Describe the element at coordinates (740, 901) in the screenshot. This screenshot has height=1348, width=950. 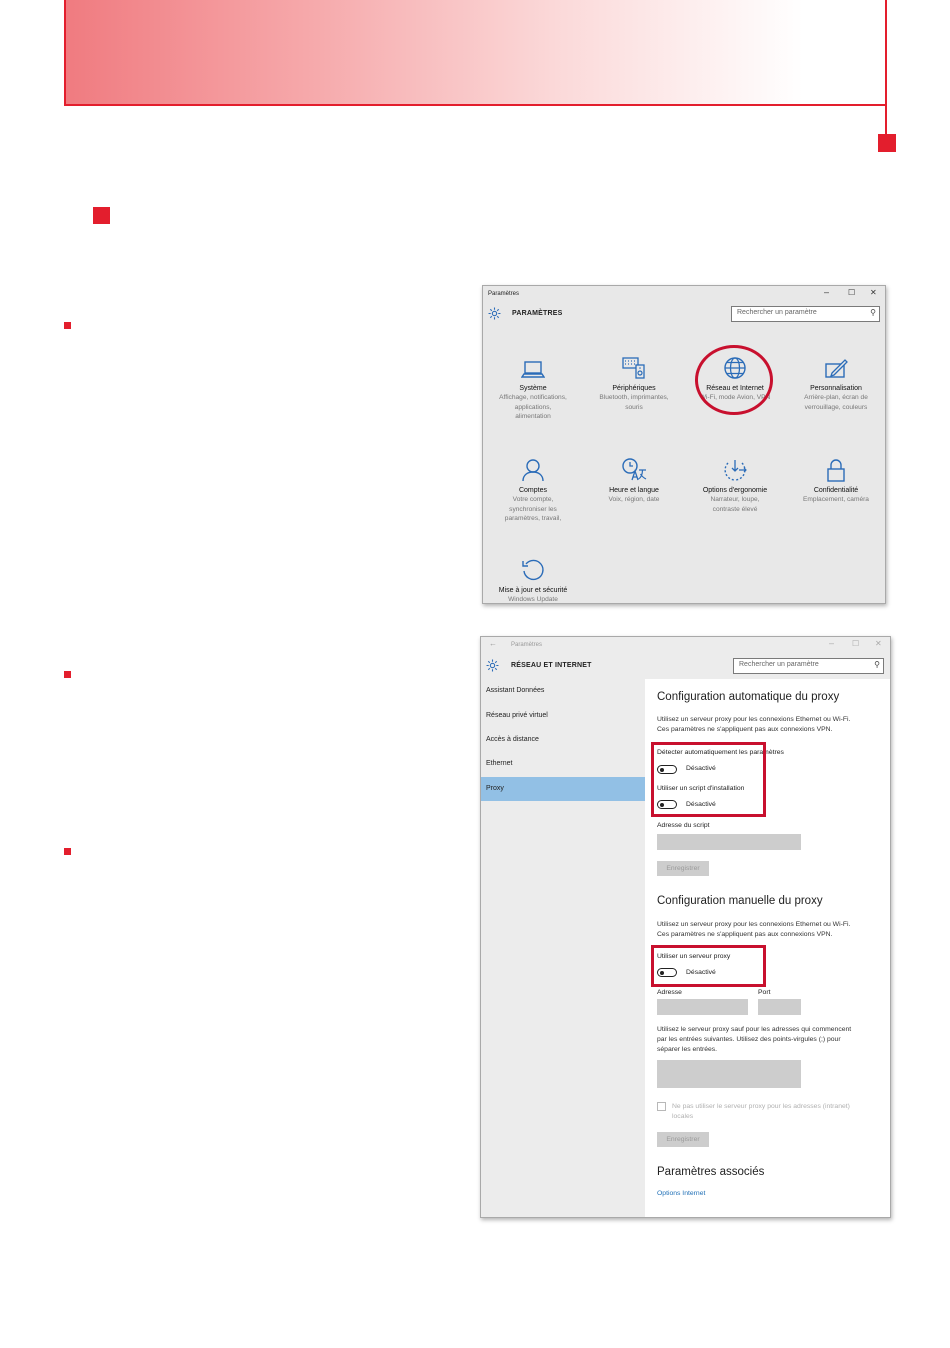
I see `manual-config-heading: Configuration manuelle du proxy` at that location.